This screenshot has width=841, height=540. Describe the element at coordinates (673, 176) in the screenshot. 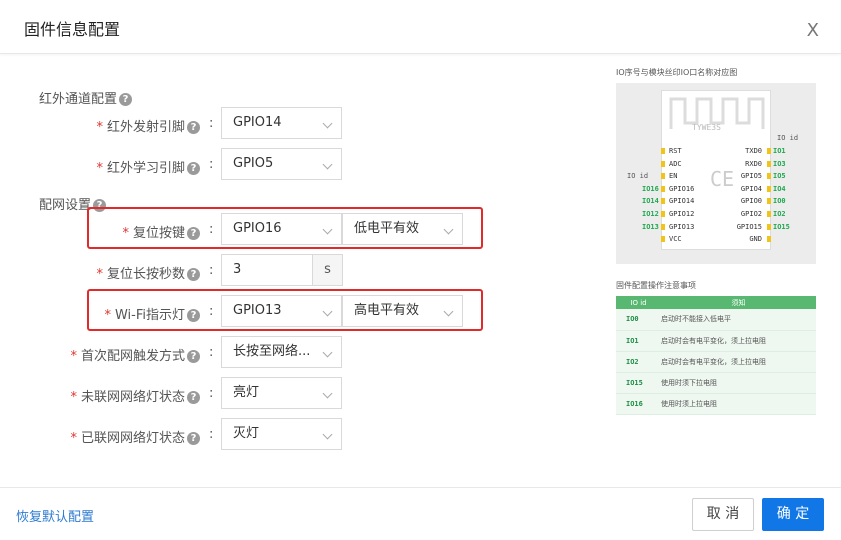

I see `pin-name: EN` at that location.